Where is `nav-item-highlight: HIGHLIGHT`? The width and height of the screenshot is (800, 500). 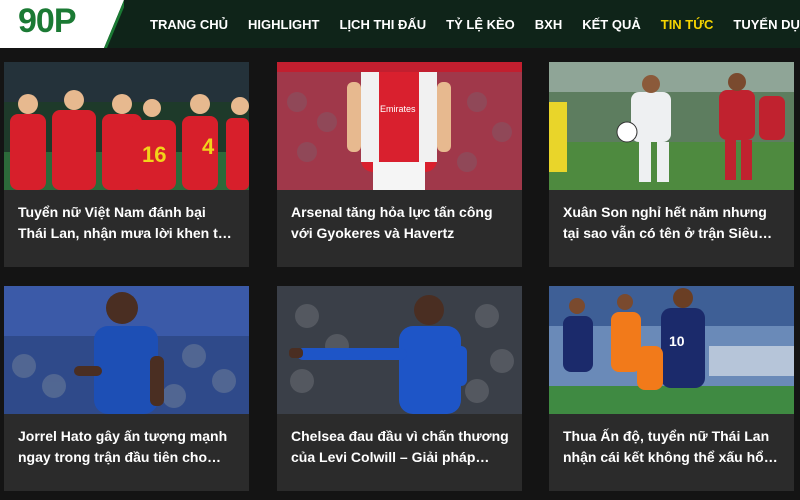 nav-item-highlight: HIGHLIGHT is located at coordinates (284, 24).